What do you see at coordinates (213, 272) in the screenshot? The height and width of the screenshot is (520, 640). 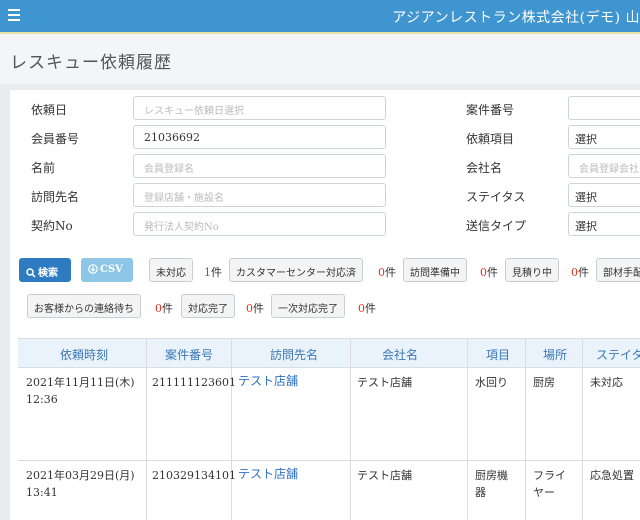 I see `count-unhandled: 1件` at bounding box center [213, 272].